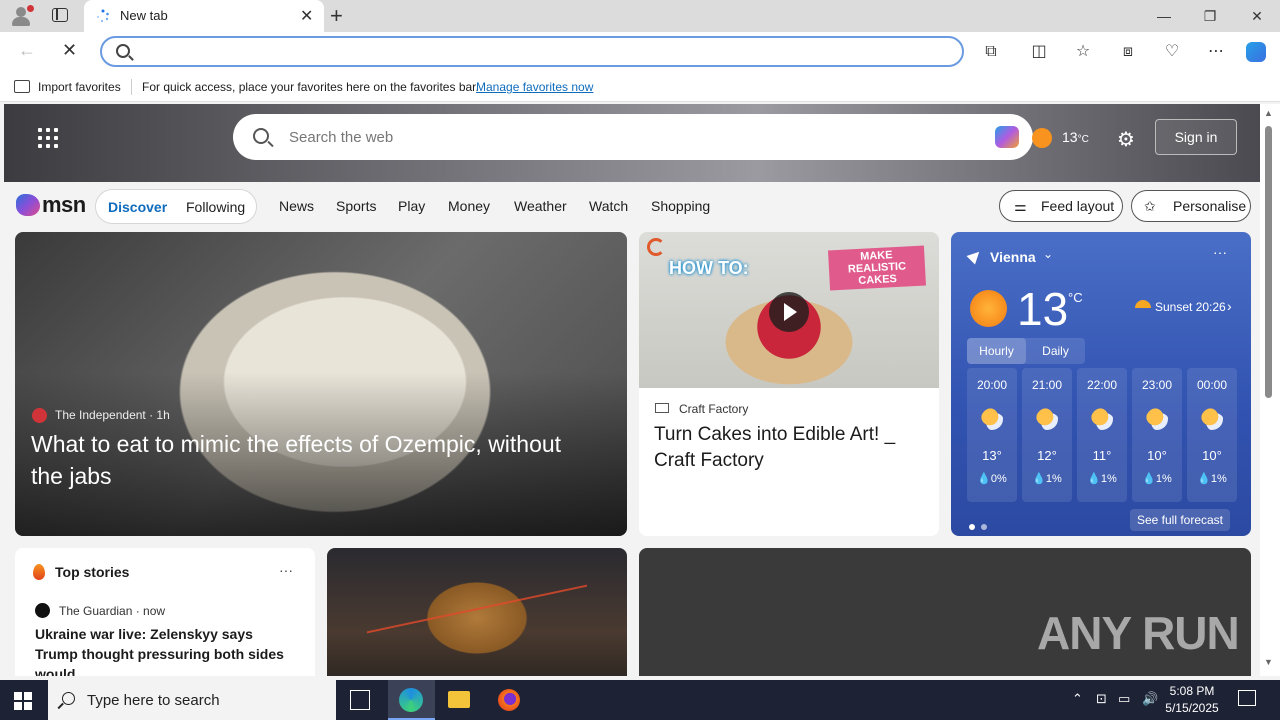 This screenshot has height=720, width=1280. I want to click on feed-layout-button: ⚌ Feed layout, so click(1061, 206).